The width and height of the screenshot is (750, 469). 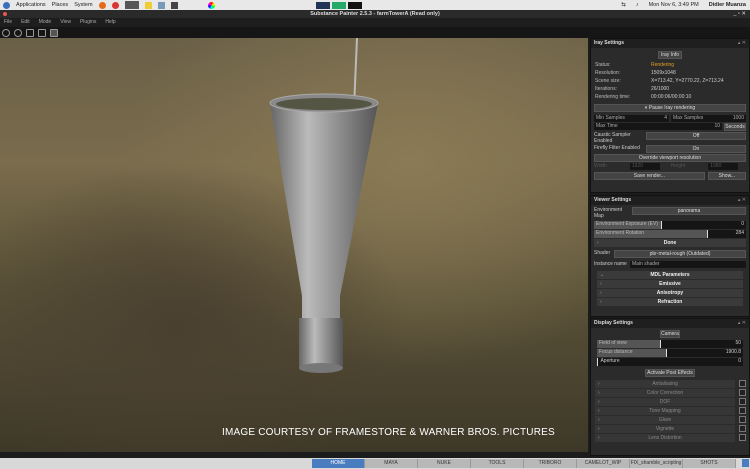 I want to click on panel-header: Iray Settings ▴ ✕, so click(x=670, y=43).